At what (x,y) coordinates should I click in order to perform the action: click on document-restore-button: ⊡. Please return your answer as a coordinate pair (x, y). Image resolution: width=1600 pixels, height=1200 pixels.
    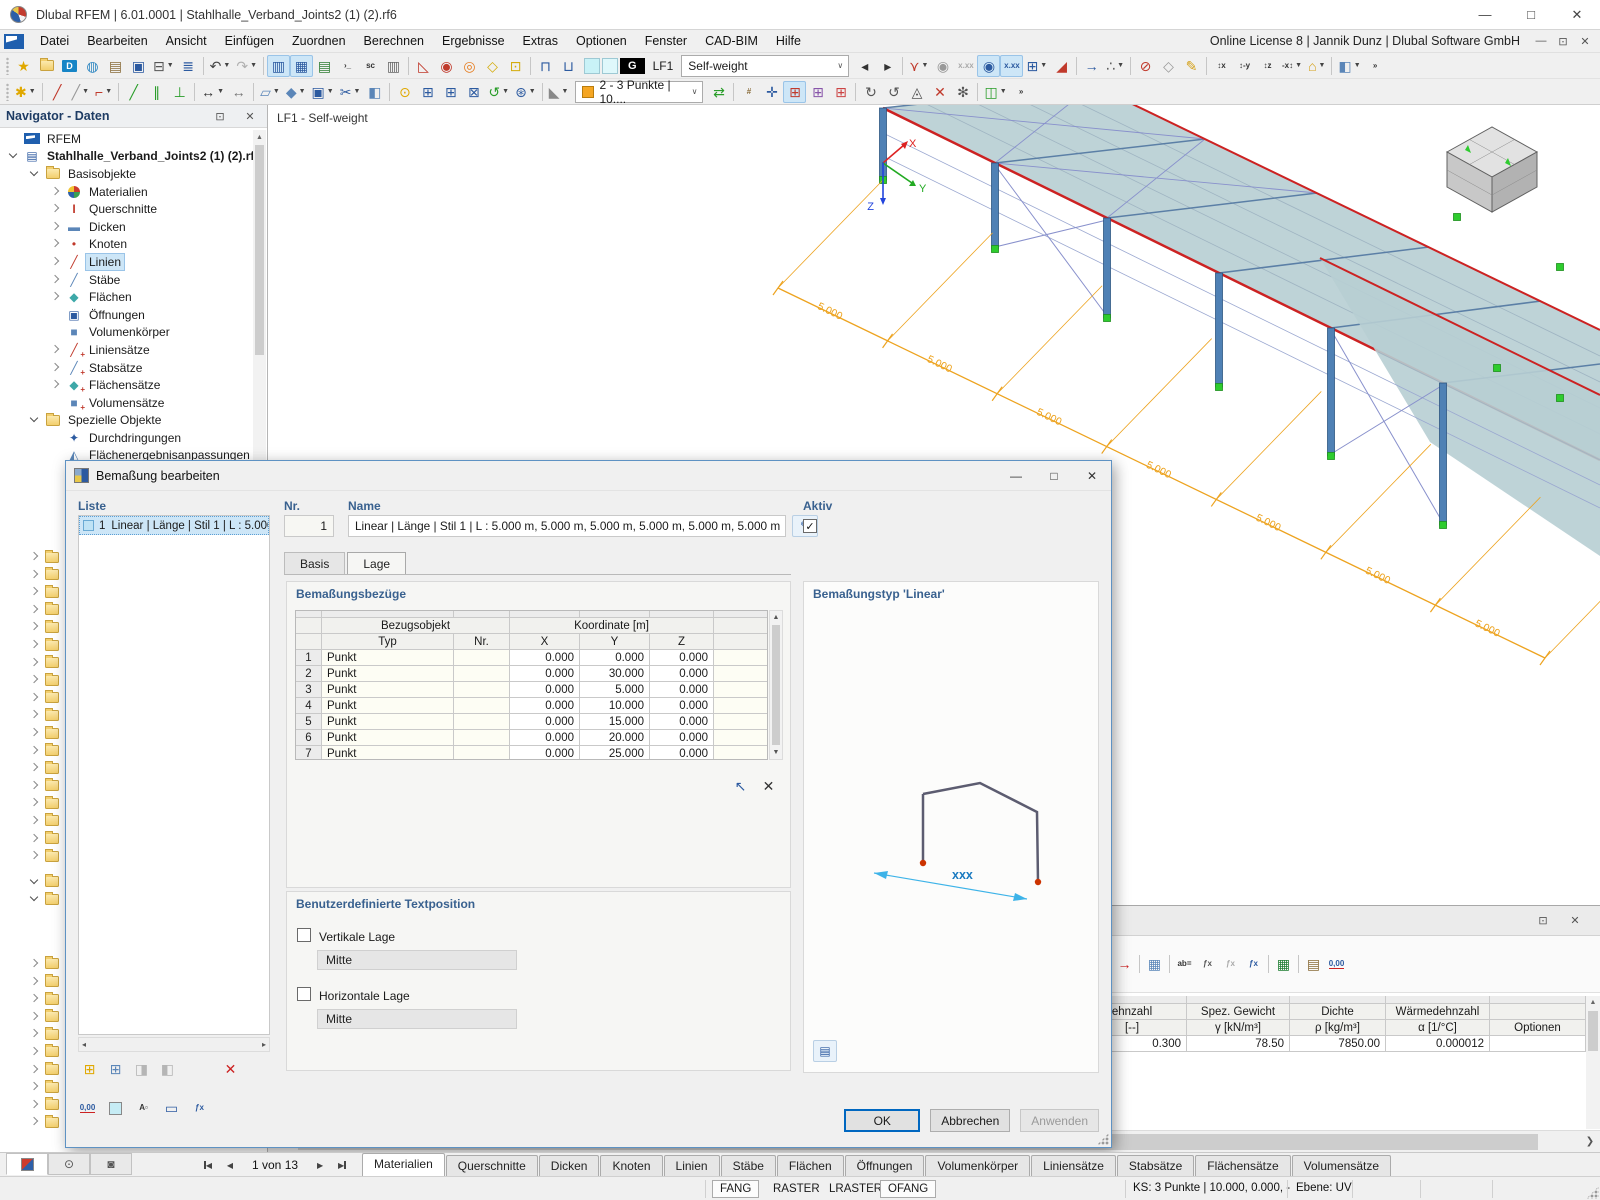
    Looking at the image, I should click on (1563, 41).